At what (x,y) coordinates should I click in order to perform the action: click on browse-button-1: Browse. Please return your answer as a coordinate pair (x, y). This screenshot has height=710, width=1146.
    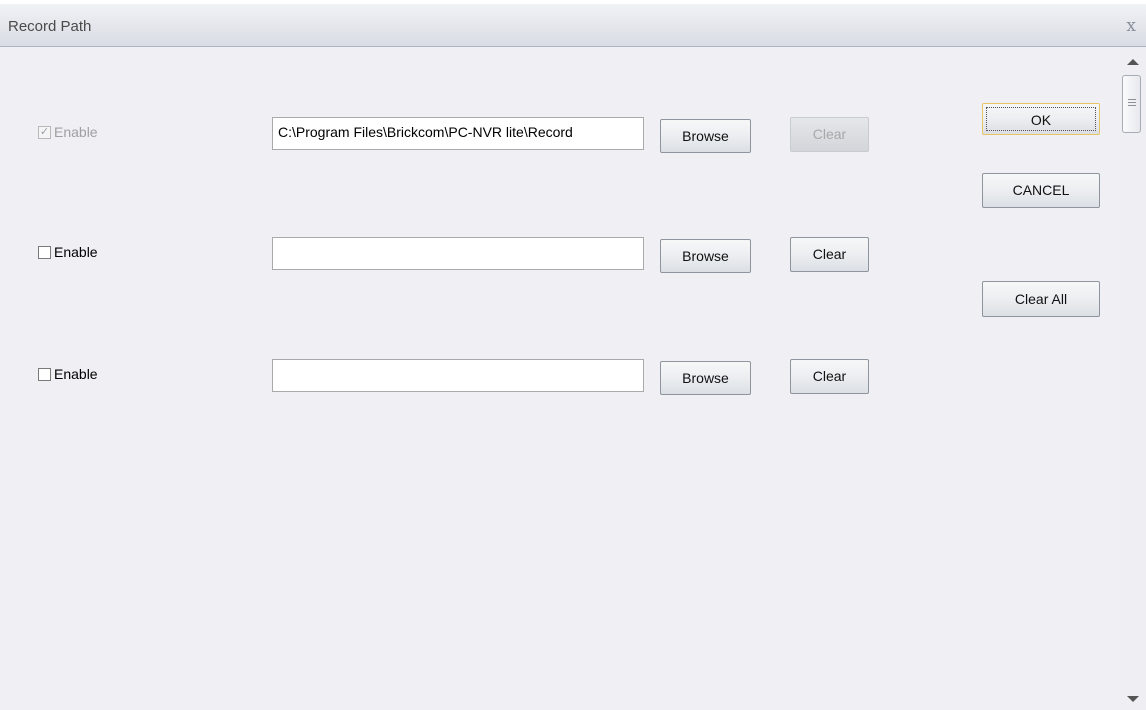
    Looking at the image, I should click on (705, 136).